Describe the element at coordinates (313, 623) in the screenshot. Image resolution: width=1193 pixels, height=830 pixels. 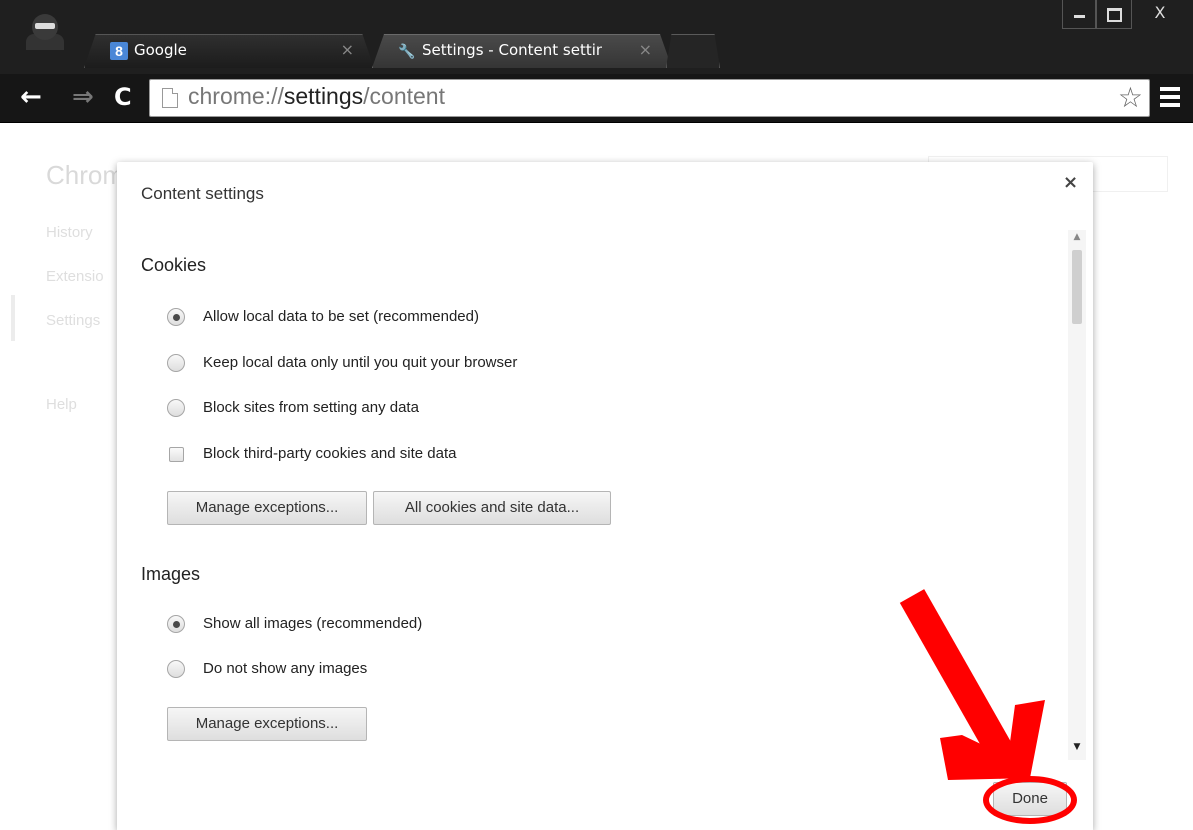
I see `option-label: Show all images (recommended)` at that location.